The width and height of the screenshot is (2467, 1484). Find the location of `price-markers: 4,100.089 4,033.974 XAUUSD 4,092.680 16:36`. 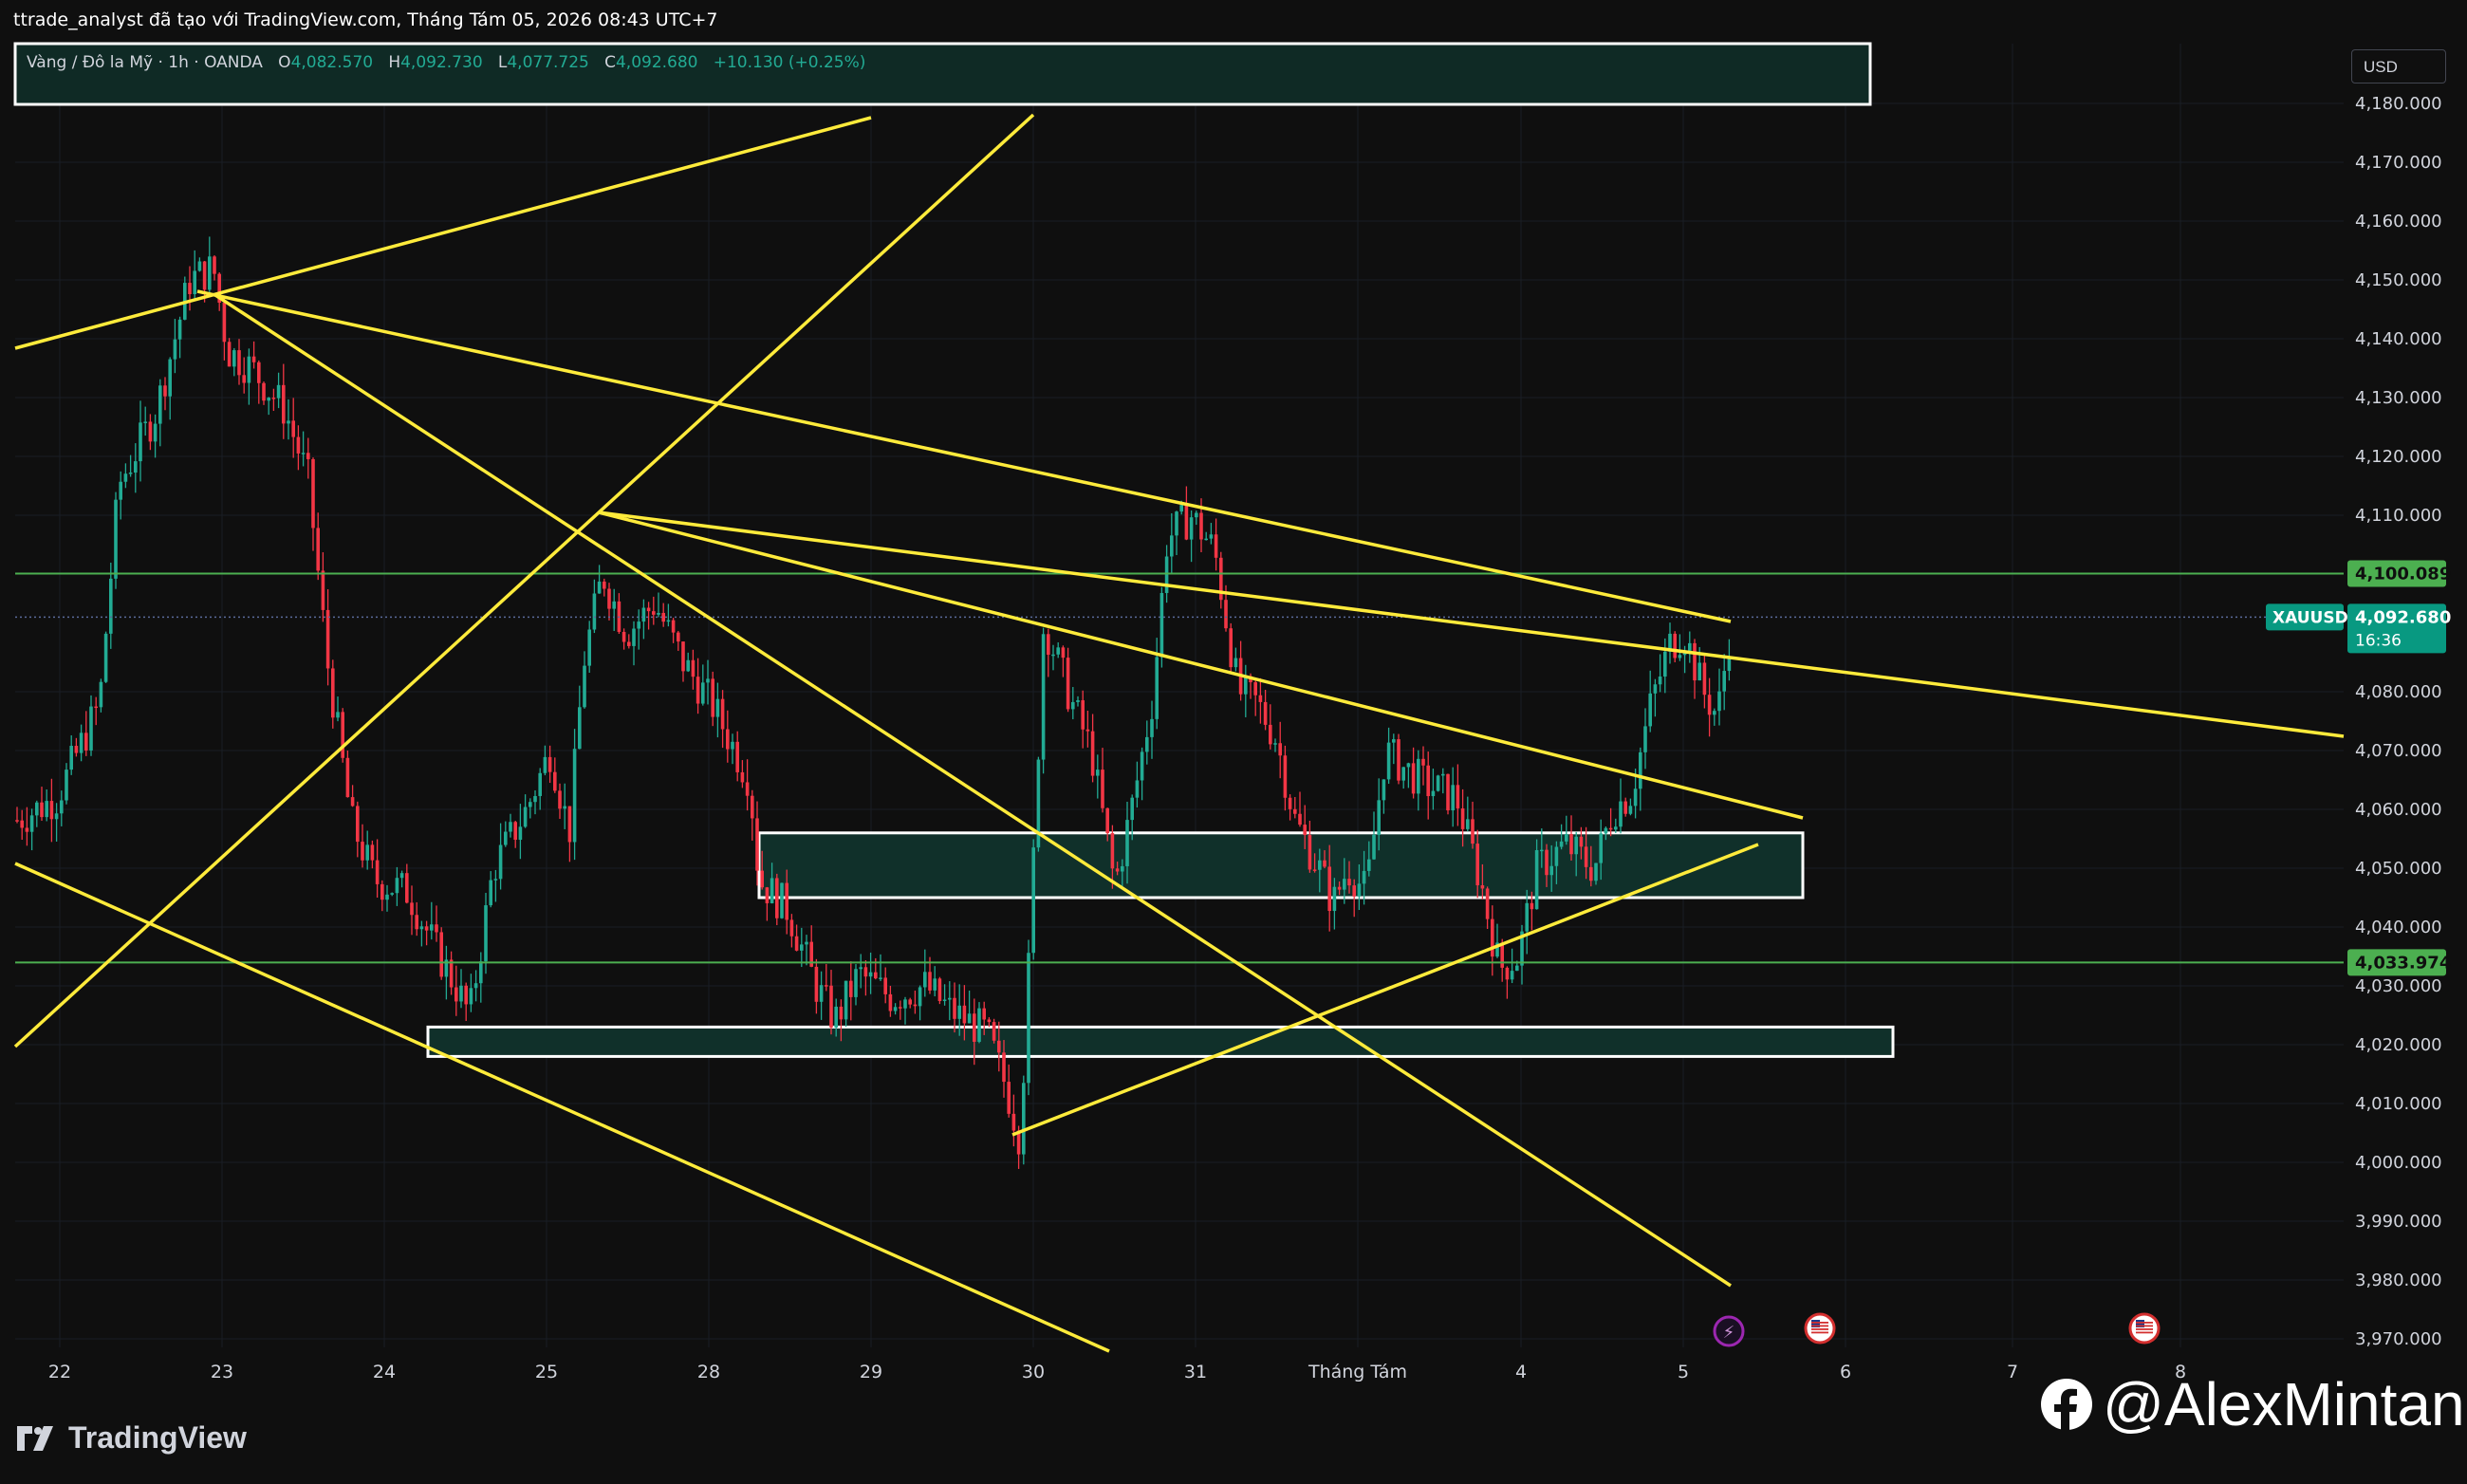

price-markers: 4,100.089 4,033.974 XAUUSD 4,092.680 16:36 is located at coordinates (2359, 768).